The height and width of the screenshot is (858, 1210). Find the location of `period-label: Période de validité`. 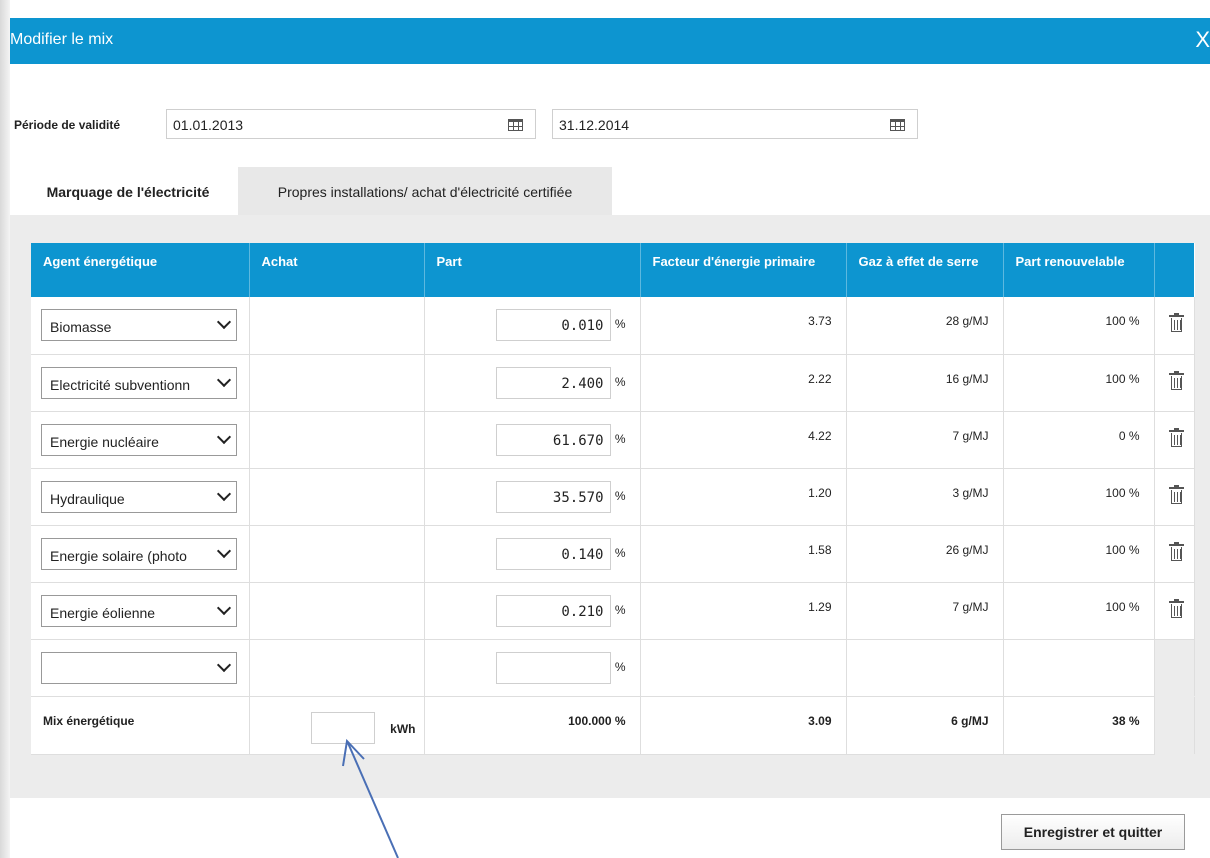

period-label: Période de validité is located at coordinates (67, 125).